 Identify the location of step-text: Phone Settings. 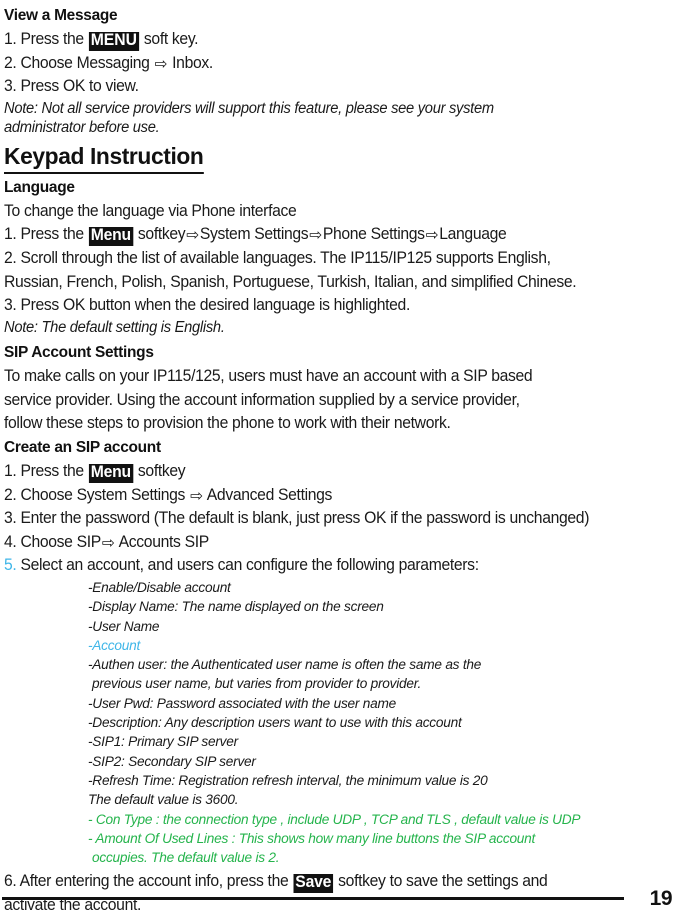
(373, 234).